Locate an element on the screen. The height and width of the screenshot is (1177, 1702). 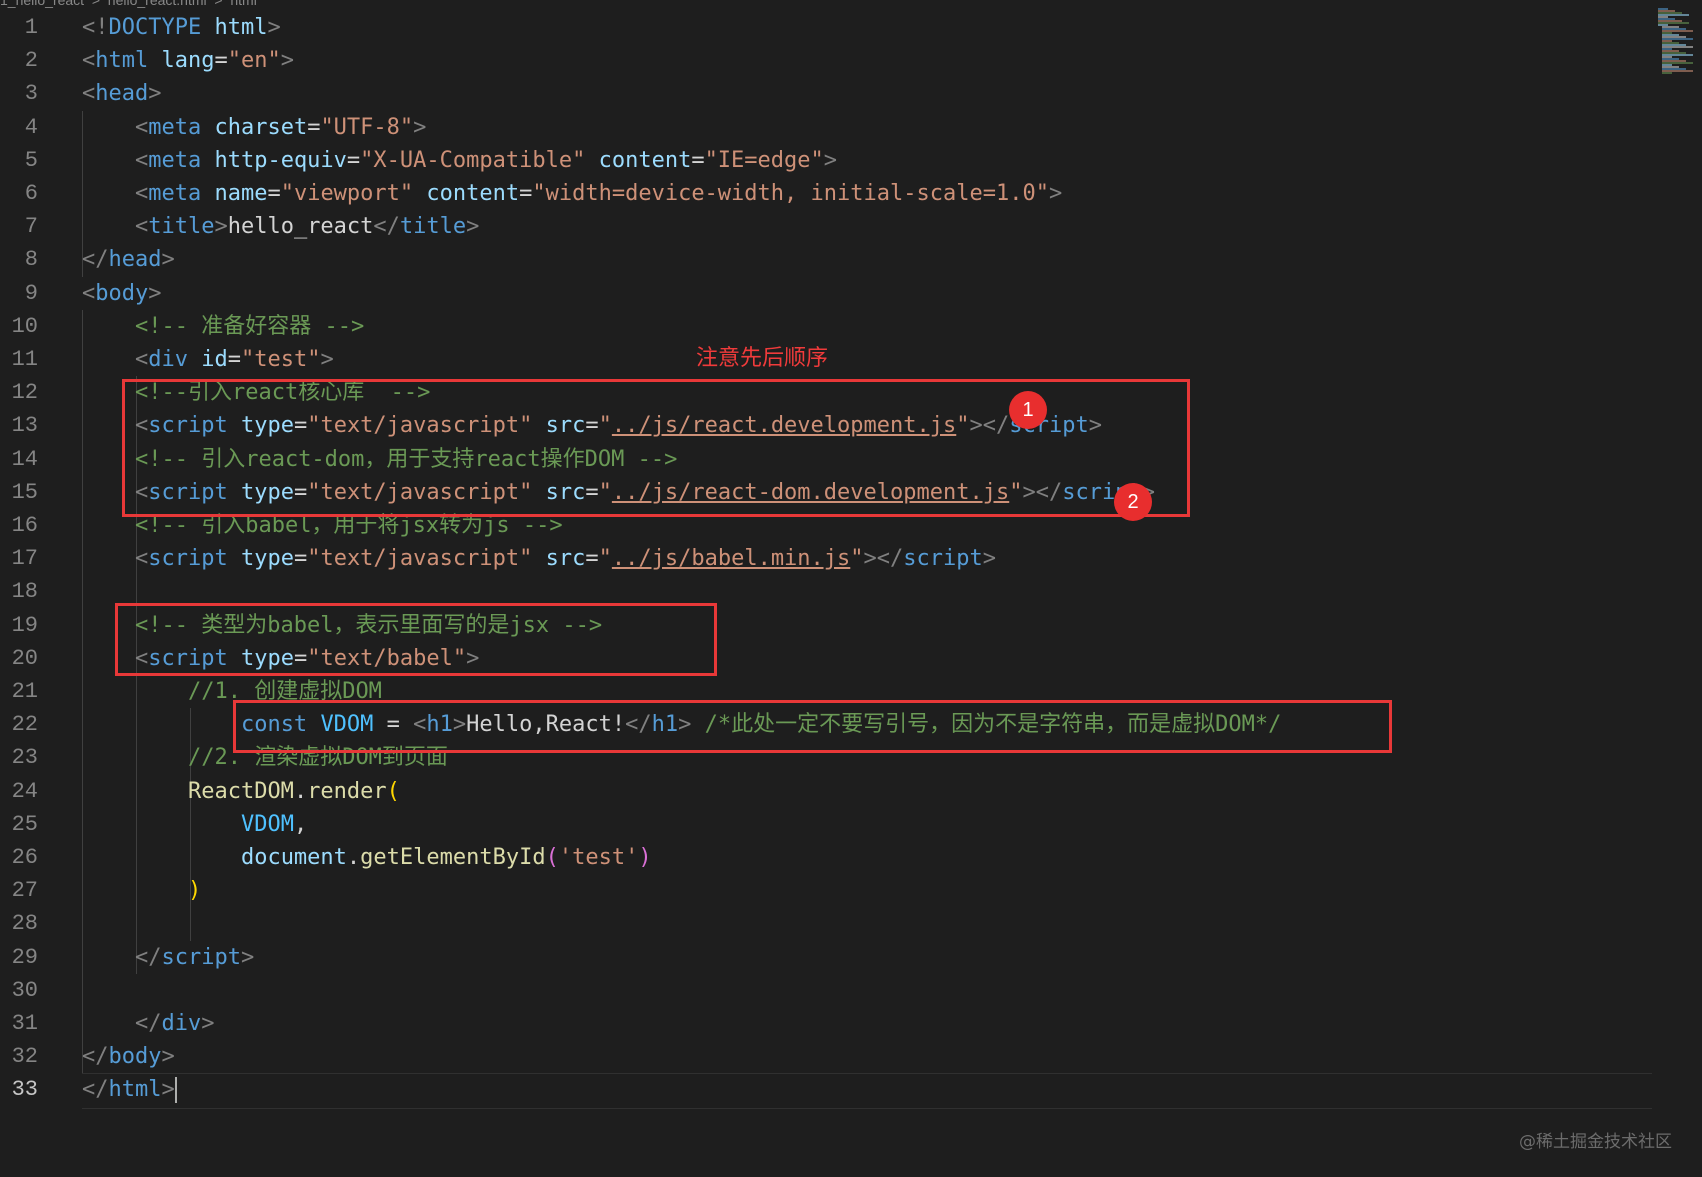
line-number: 12 is located at coordinates (24, 393).